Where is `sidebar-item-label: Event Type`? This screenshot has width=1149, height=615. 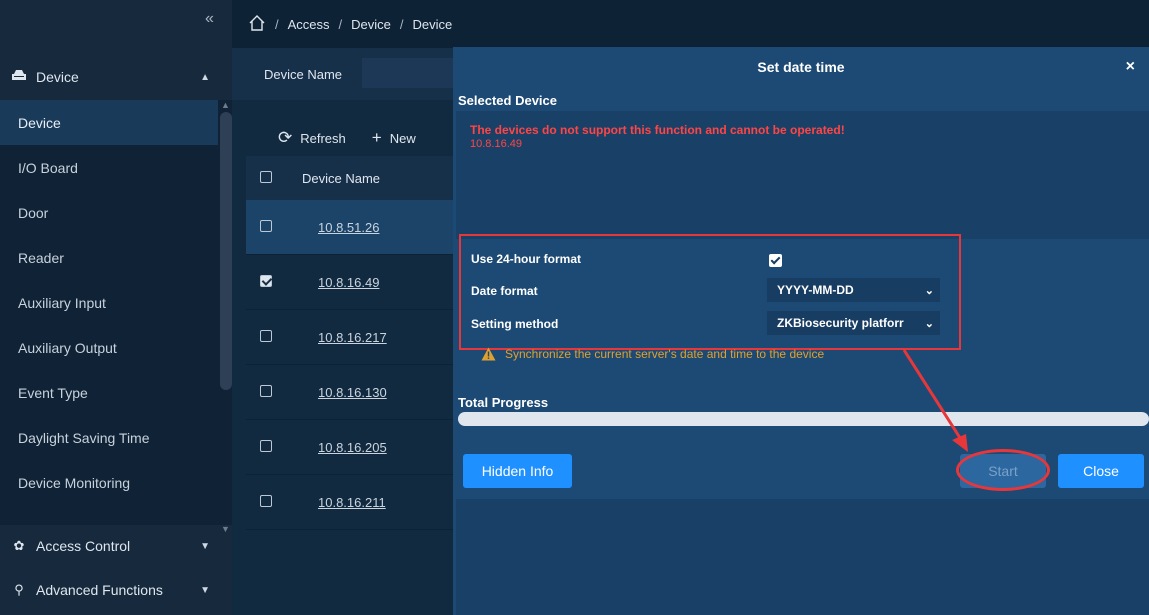
sidebar-item-label: Event Type is located at coordinates (53, 392).